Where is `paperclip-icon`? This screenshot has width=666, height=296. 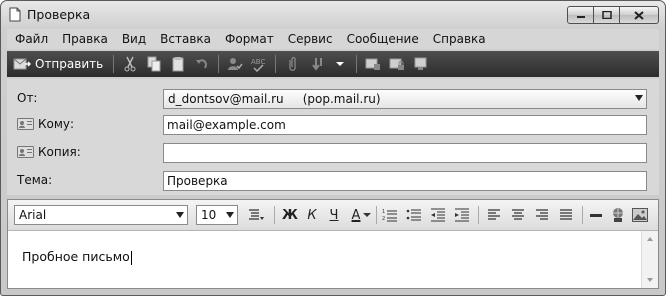 paperclip-icon is located at coordinates (292, 63).